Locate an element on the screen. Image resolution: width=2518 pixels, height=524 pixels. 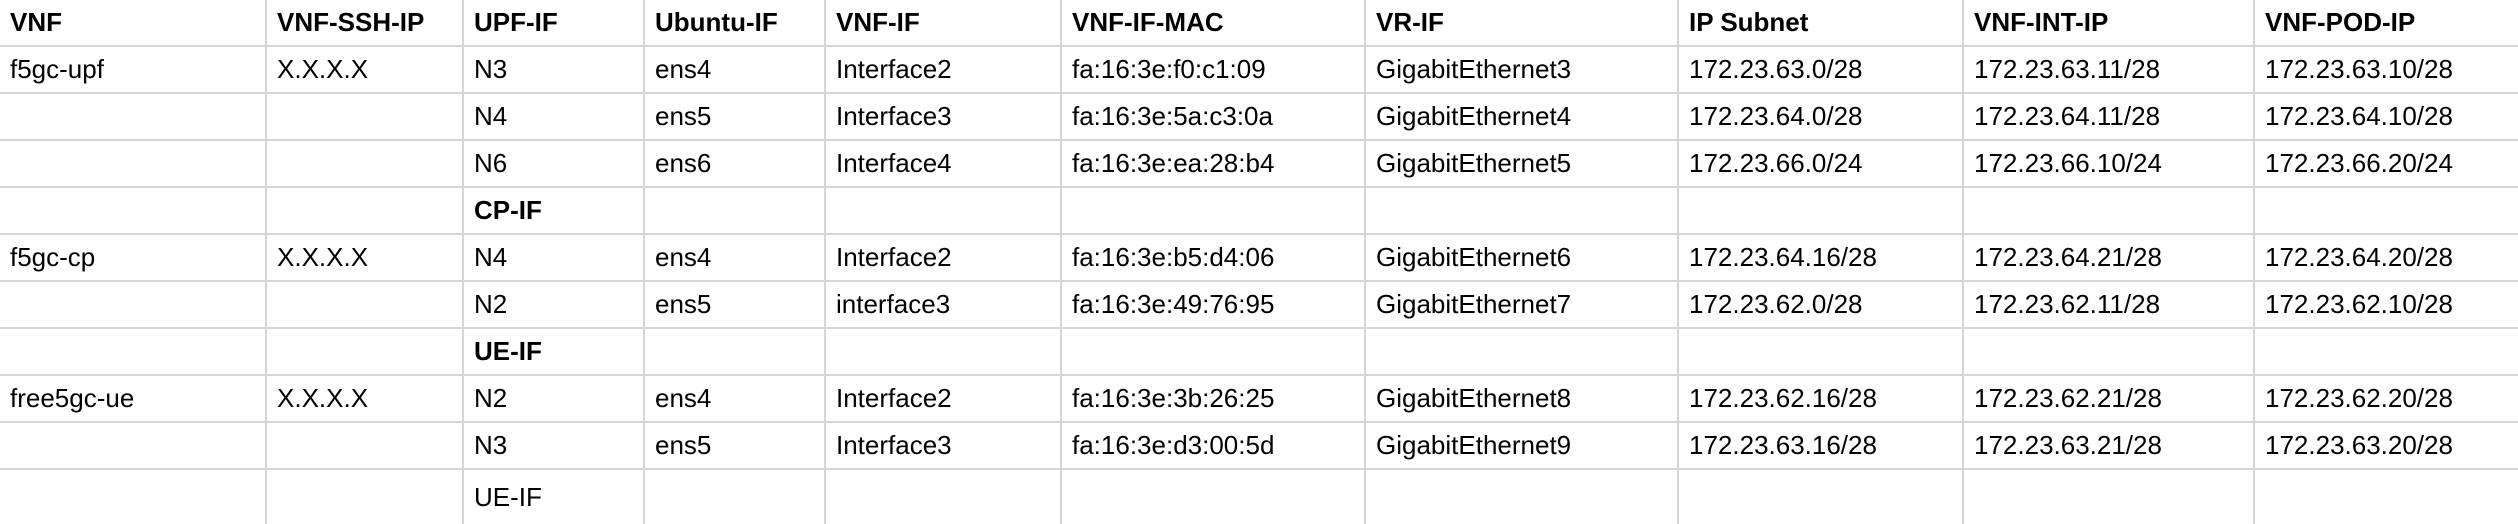
cell-vr-if: GigabitEthernet3 is located at coordinates (1522, 70).